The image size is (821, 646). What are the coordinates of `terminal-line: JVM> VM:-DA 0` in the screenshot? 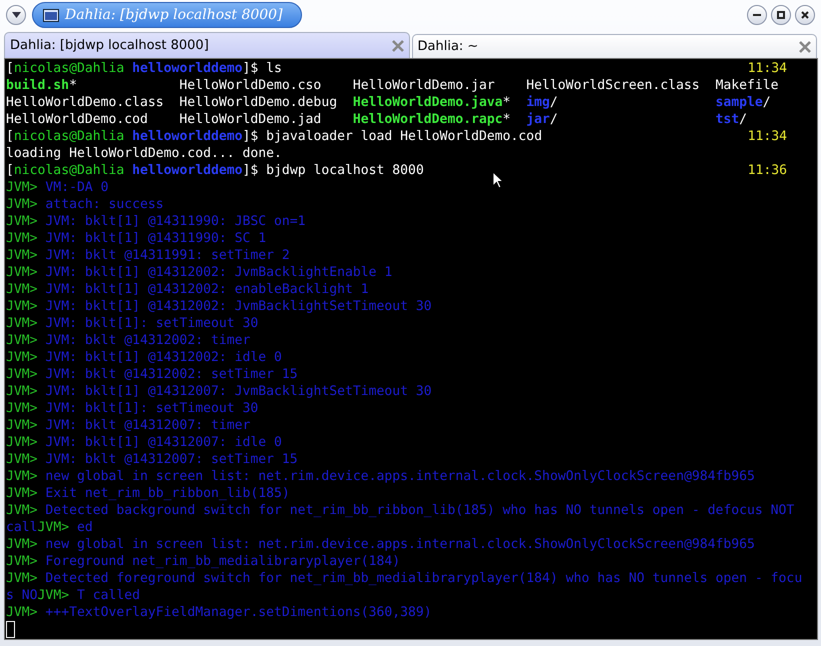 It's located at (57, 187).